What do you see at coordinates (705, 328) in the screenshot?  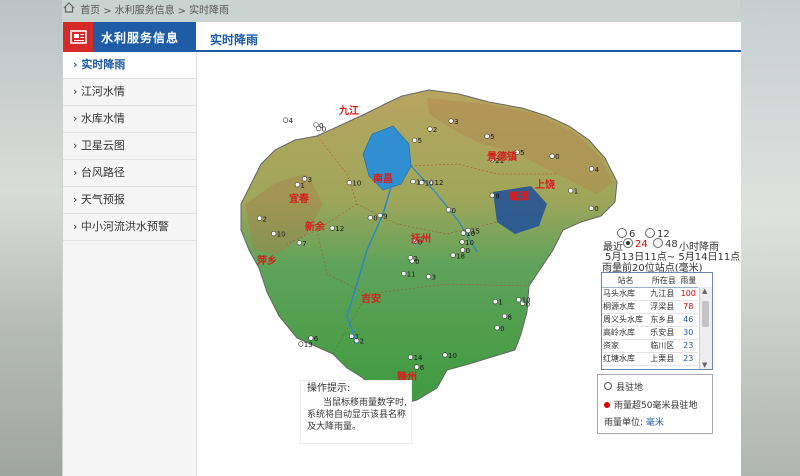 I see `table-scrollbar: ▲ ▼` at bounding box center [705, 328].